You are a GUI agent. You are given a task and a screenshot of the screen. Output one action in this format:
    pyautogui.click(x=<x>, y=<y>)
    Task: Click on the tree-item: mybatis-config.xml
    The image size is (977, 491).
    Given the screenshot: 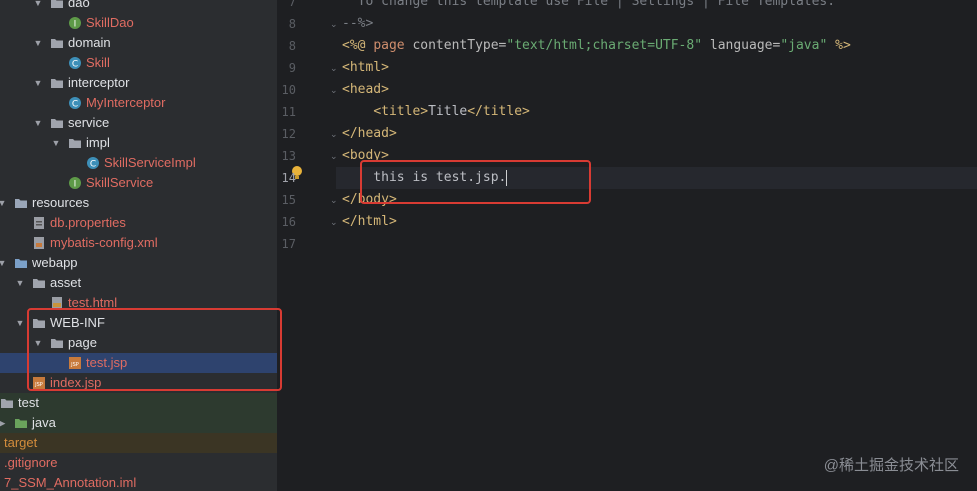 What is the action you would take?
    pyautogui.click(x=138, y=243)
    